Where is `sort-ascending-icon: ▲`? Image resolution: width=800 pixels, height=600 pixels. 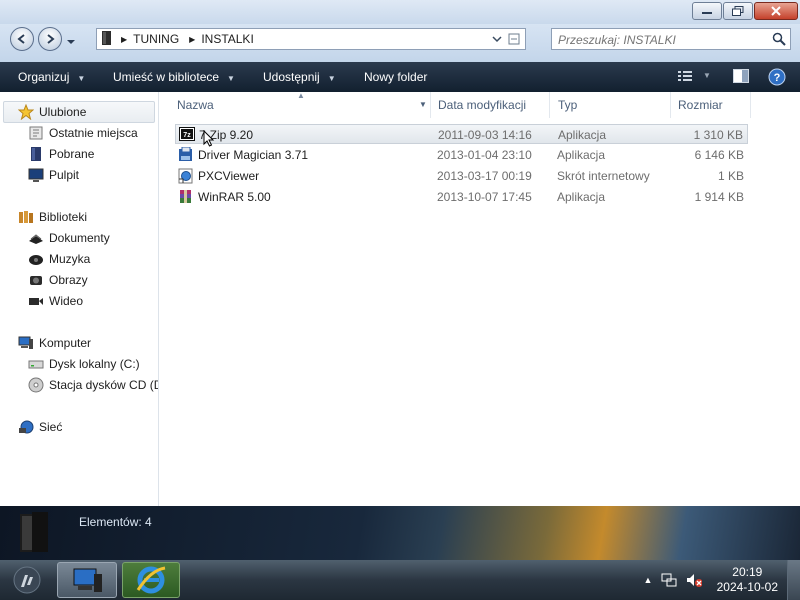
sort-ascending-icon: ▲ is located at coordinates (301, 95).